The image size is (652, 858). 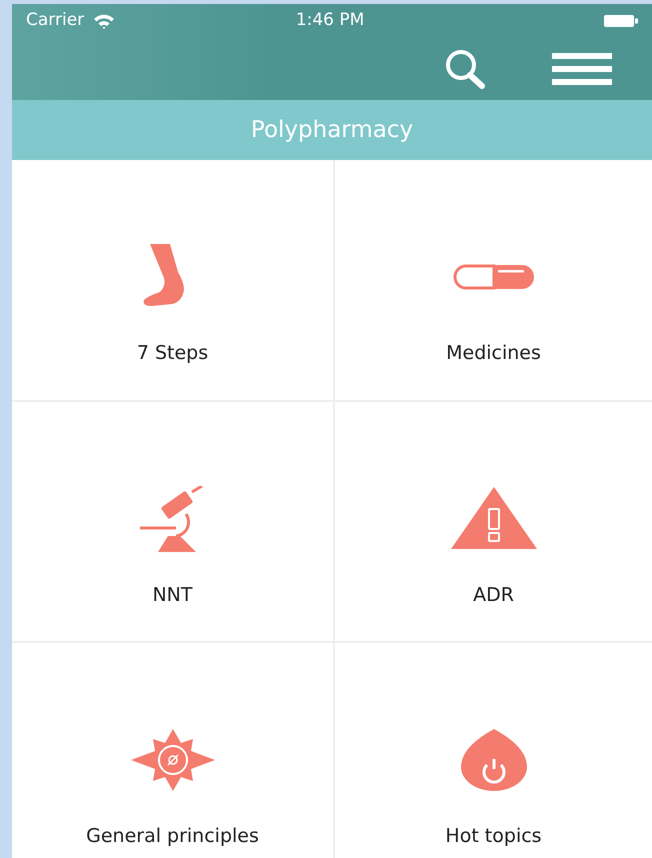 I want to click on tile-label: Medicines, so click(x=493, y=353).